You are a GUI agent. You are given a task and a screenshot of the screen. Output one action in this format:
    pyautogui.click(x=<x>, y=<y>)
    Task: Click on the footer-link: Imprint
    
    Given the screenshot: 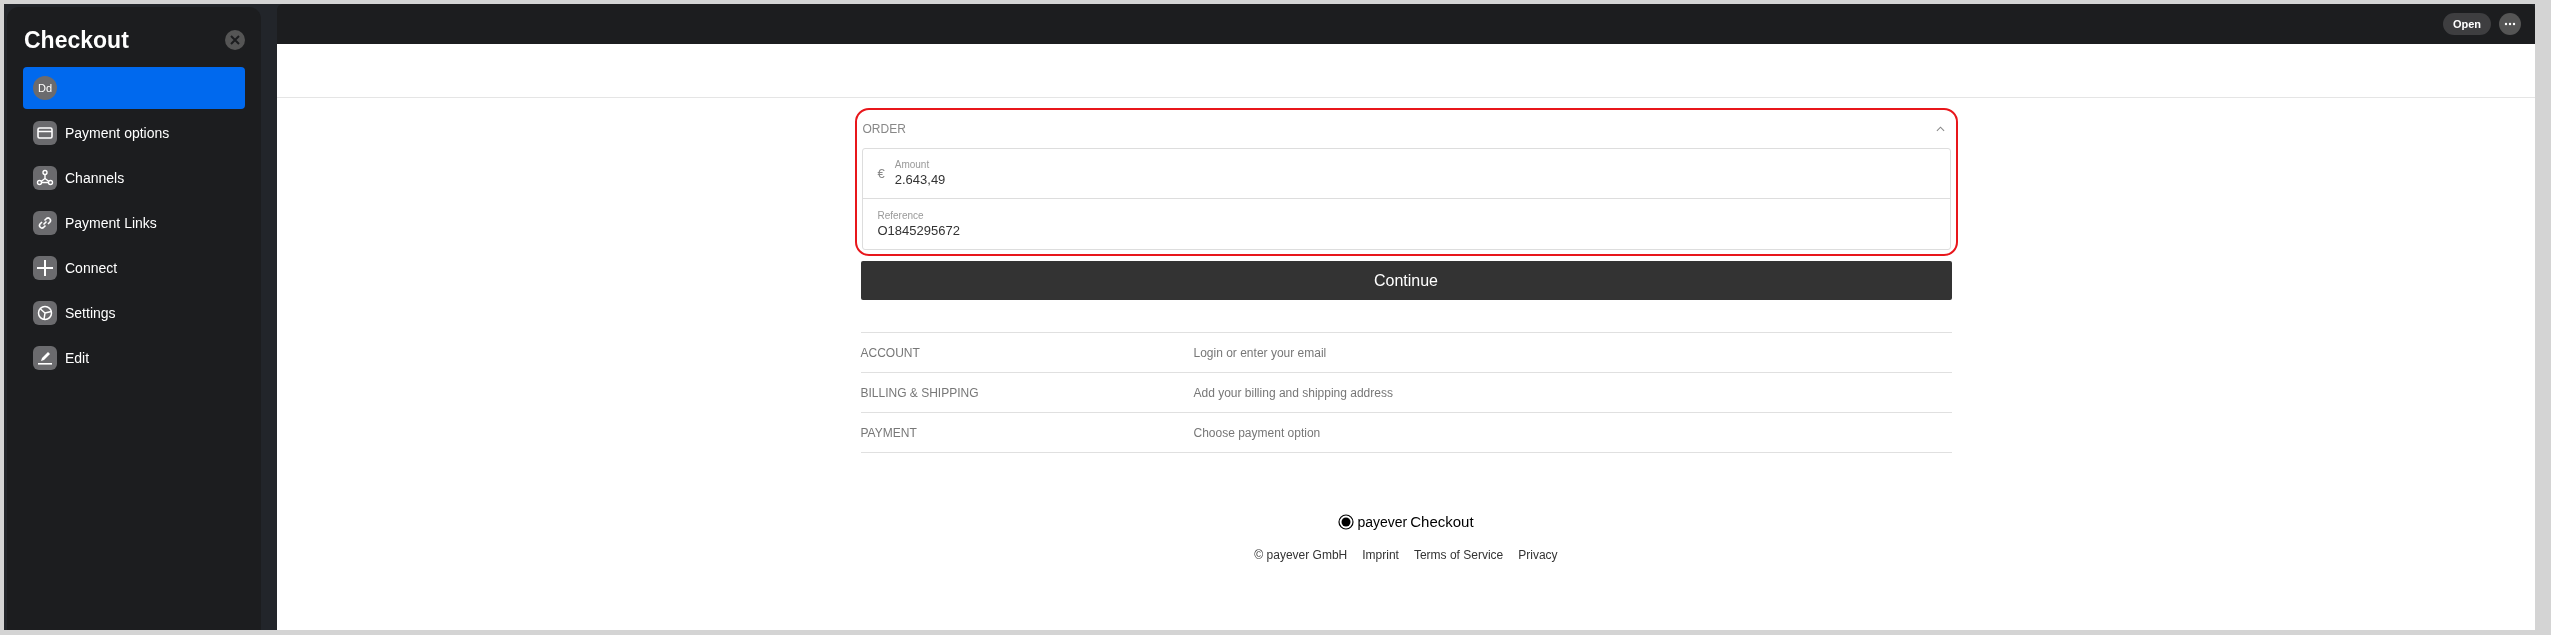 What is the action you would take?
    pyautogui.click(x=1380, y=554)
    